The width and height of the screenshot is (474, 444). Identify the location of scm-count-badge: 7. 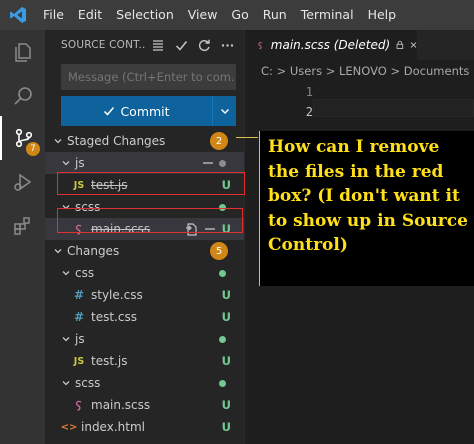
(33, 149).